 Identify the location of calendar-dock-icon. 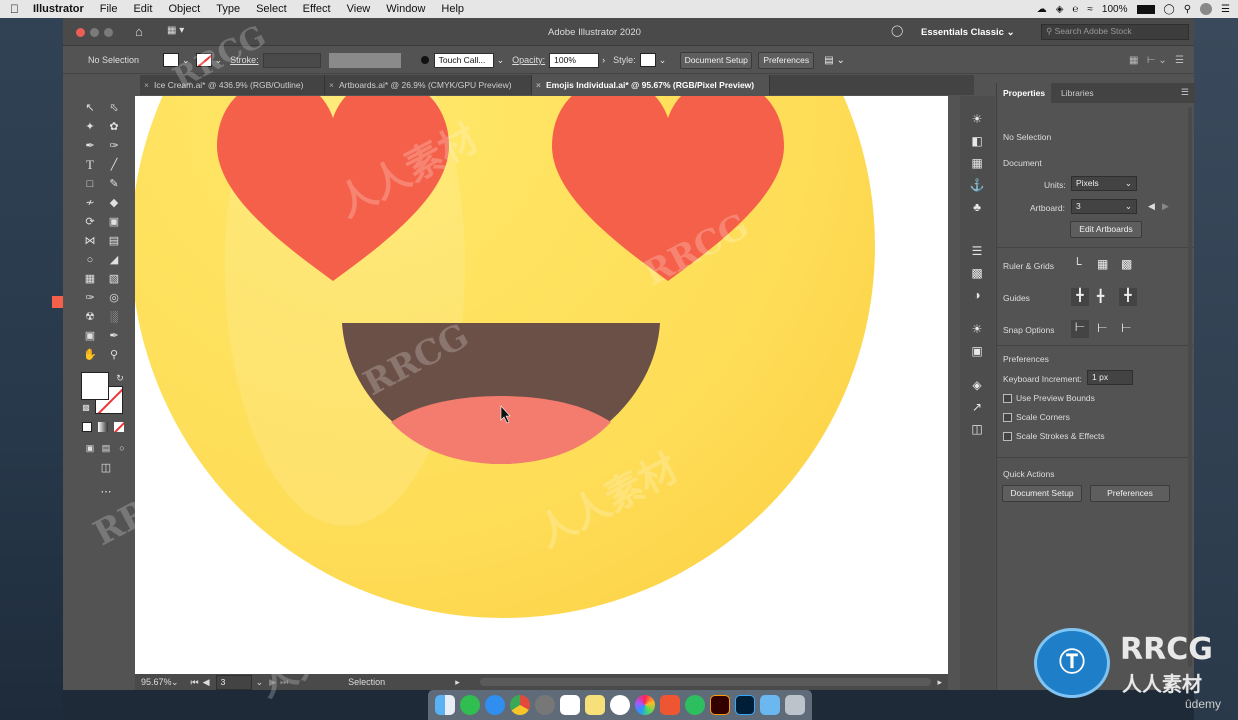
(569, 705).